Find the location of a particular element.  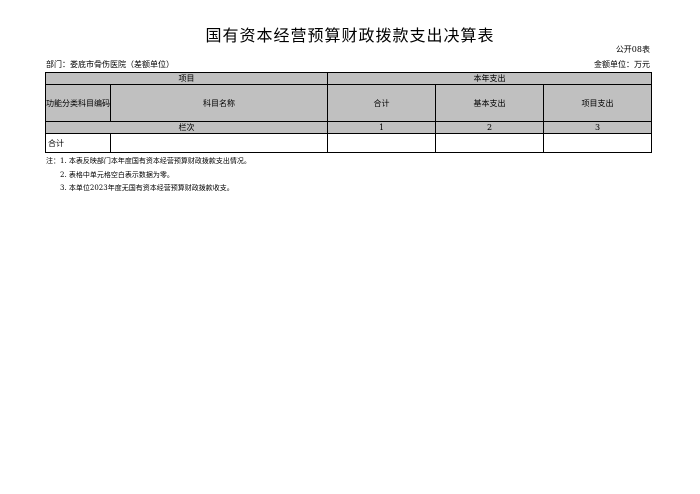

note-1: 注：1. 本表反映部门本年度国有资本经营预算财政拨款支出情况。 is located at coordinates (148, 161).